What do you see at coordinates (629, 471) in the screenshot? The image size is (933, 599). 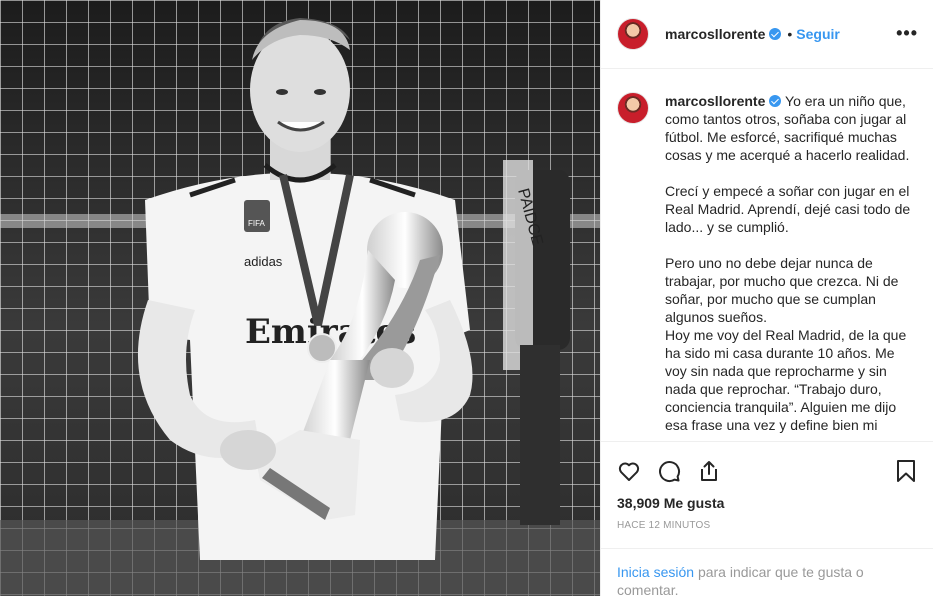 I see `heart-icon` at bounding box center [629, 471].